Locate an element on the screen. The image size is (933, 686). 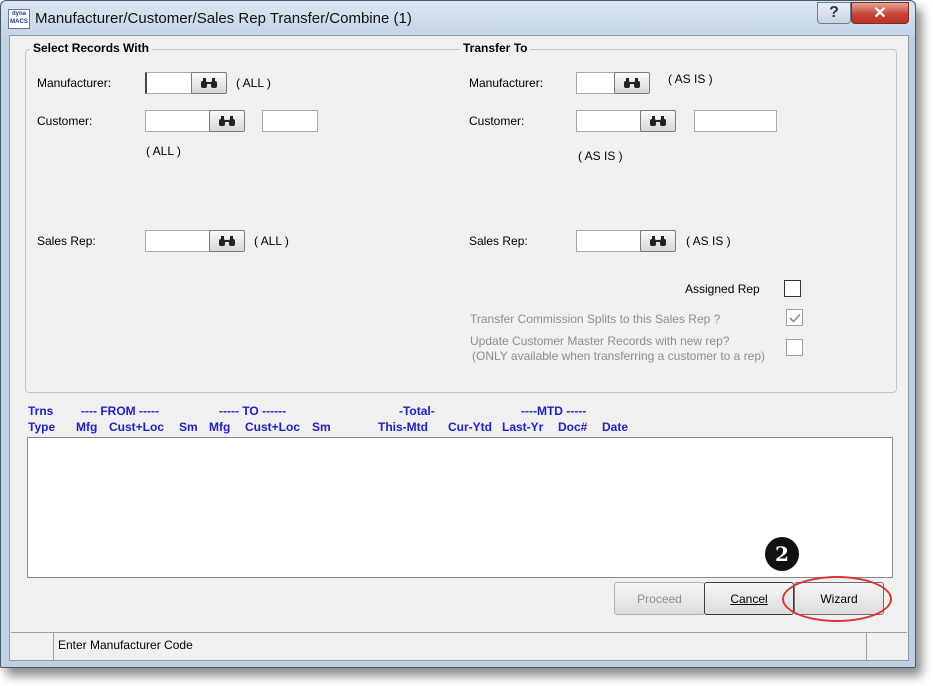
select-manufacturer-hint: ( ALL ) is located at coordinates (253, 83).